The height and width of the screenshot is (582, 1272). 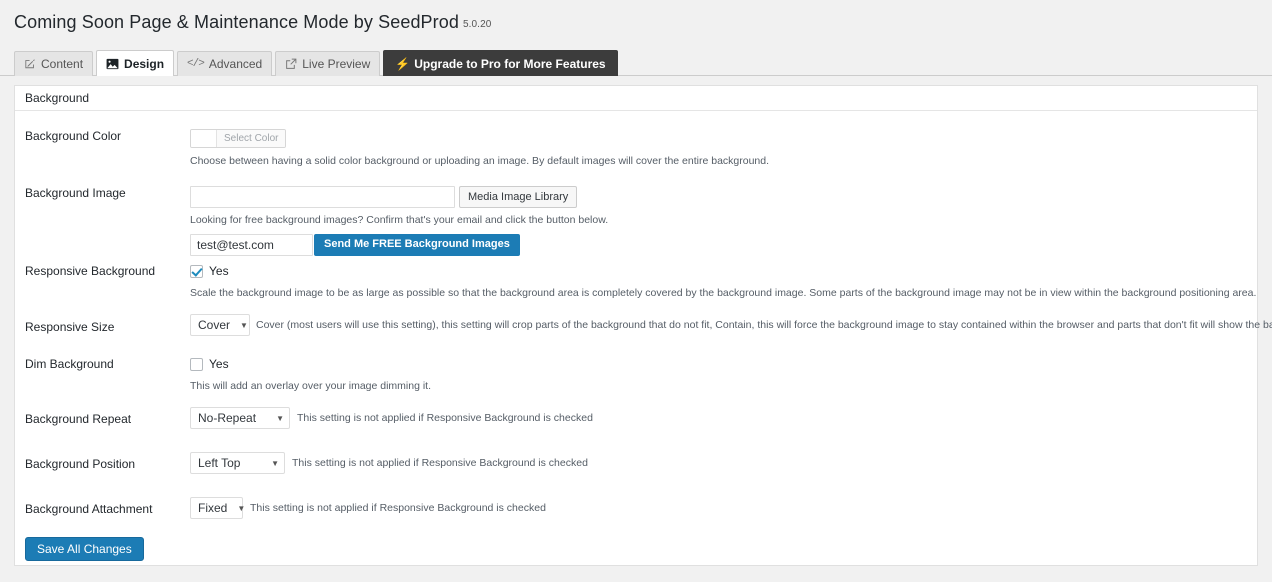 What do you see at coordinates (78, 419) in the screenshot?
I see `row-label: Background Repeat` at bounding box center [78, 419].